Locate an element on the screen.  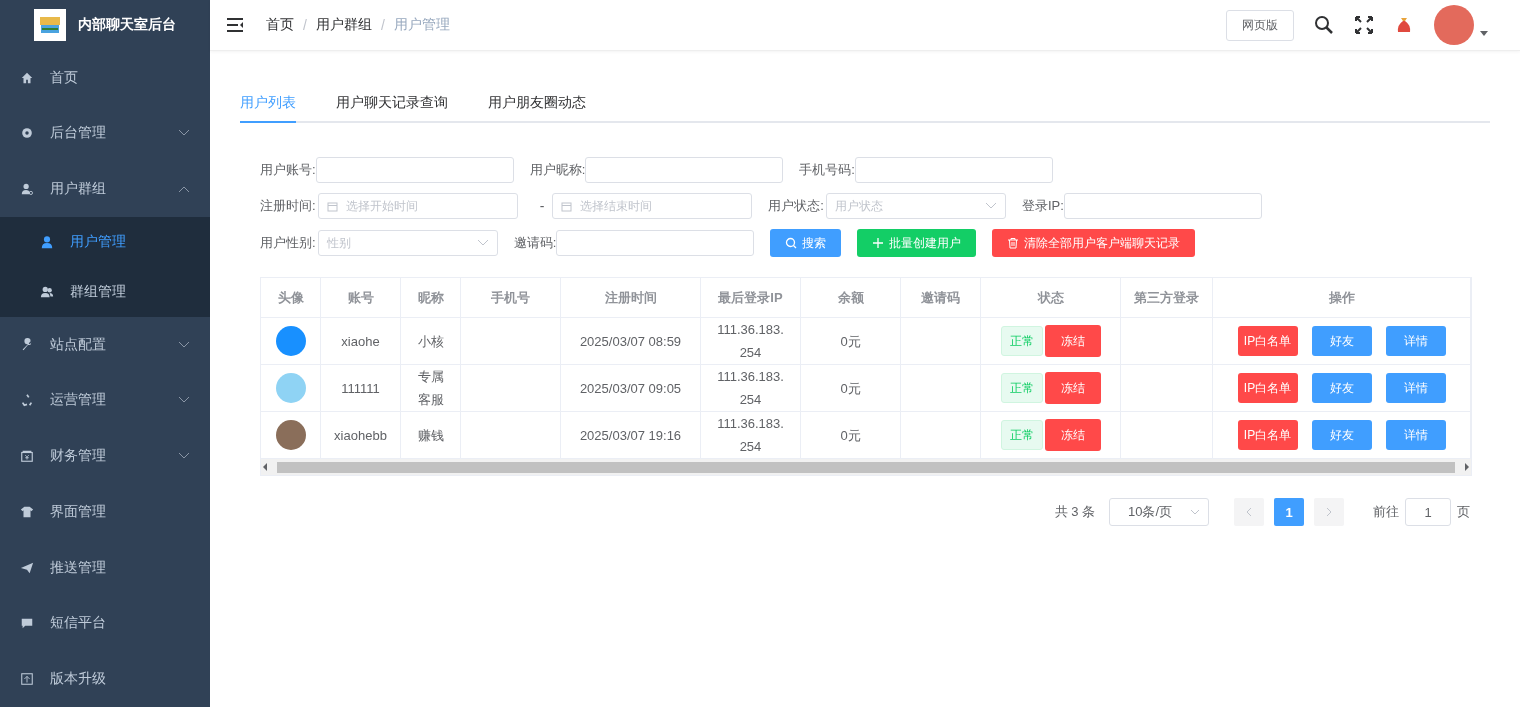
caret-icon is located at coordinates (1484, 33).